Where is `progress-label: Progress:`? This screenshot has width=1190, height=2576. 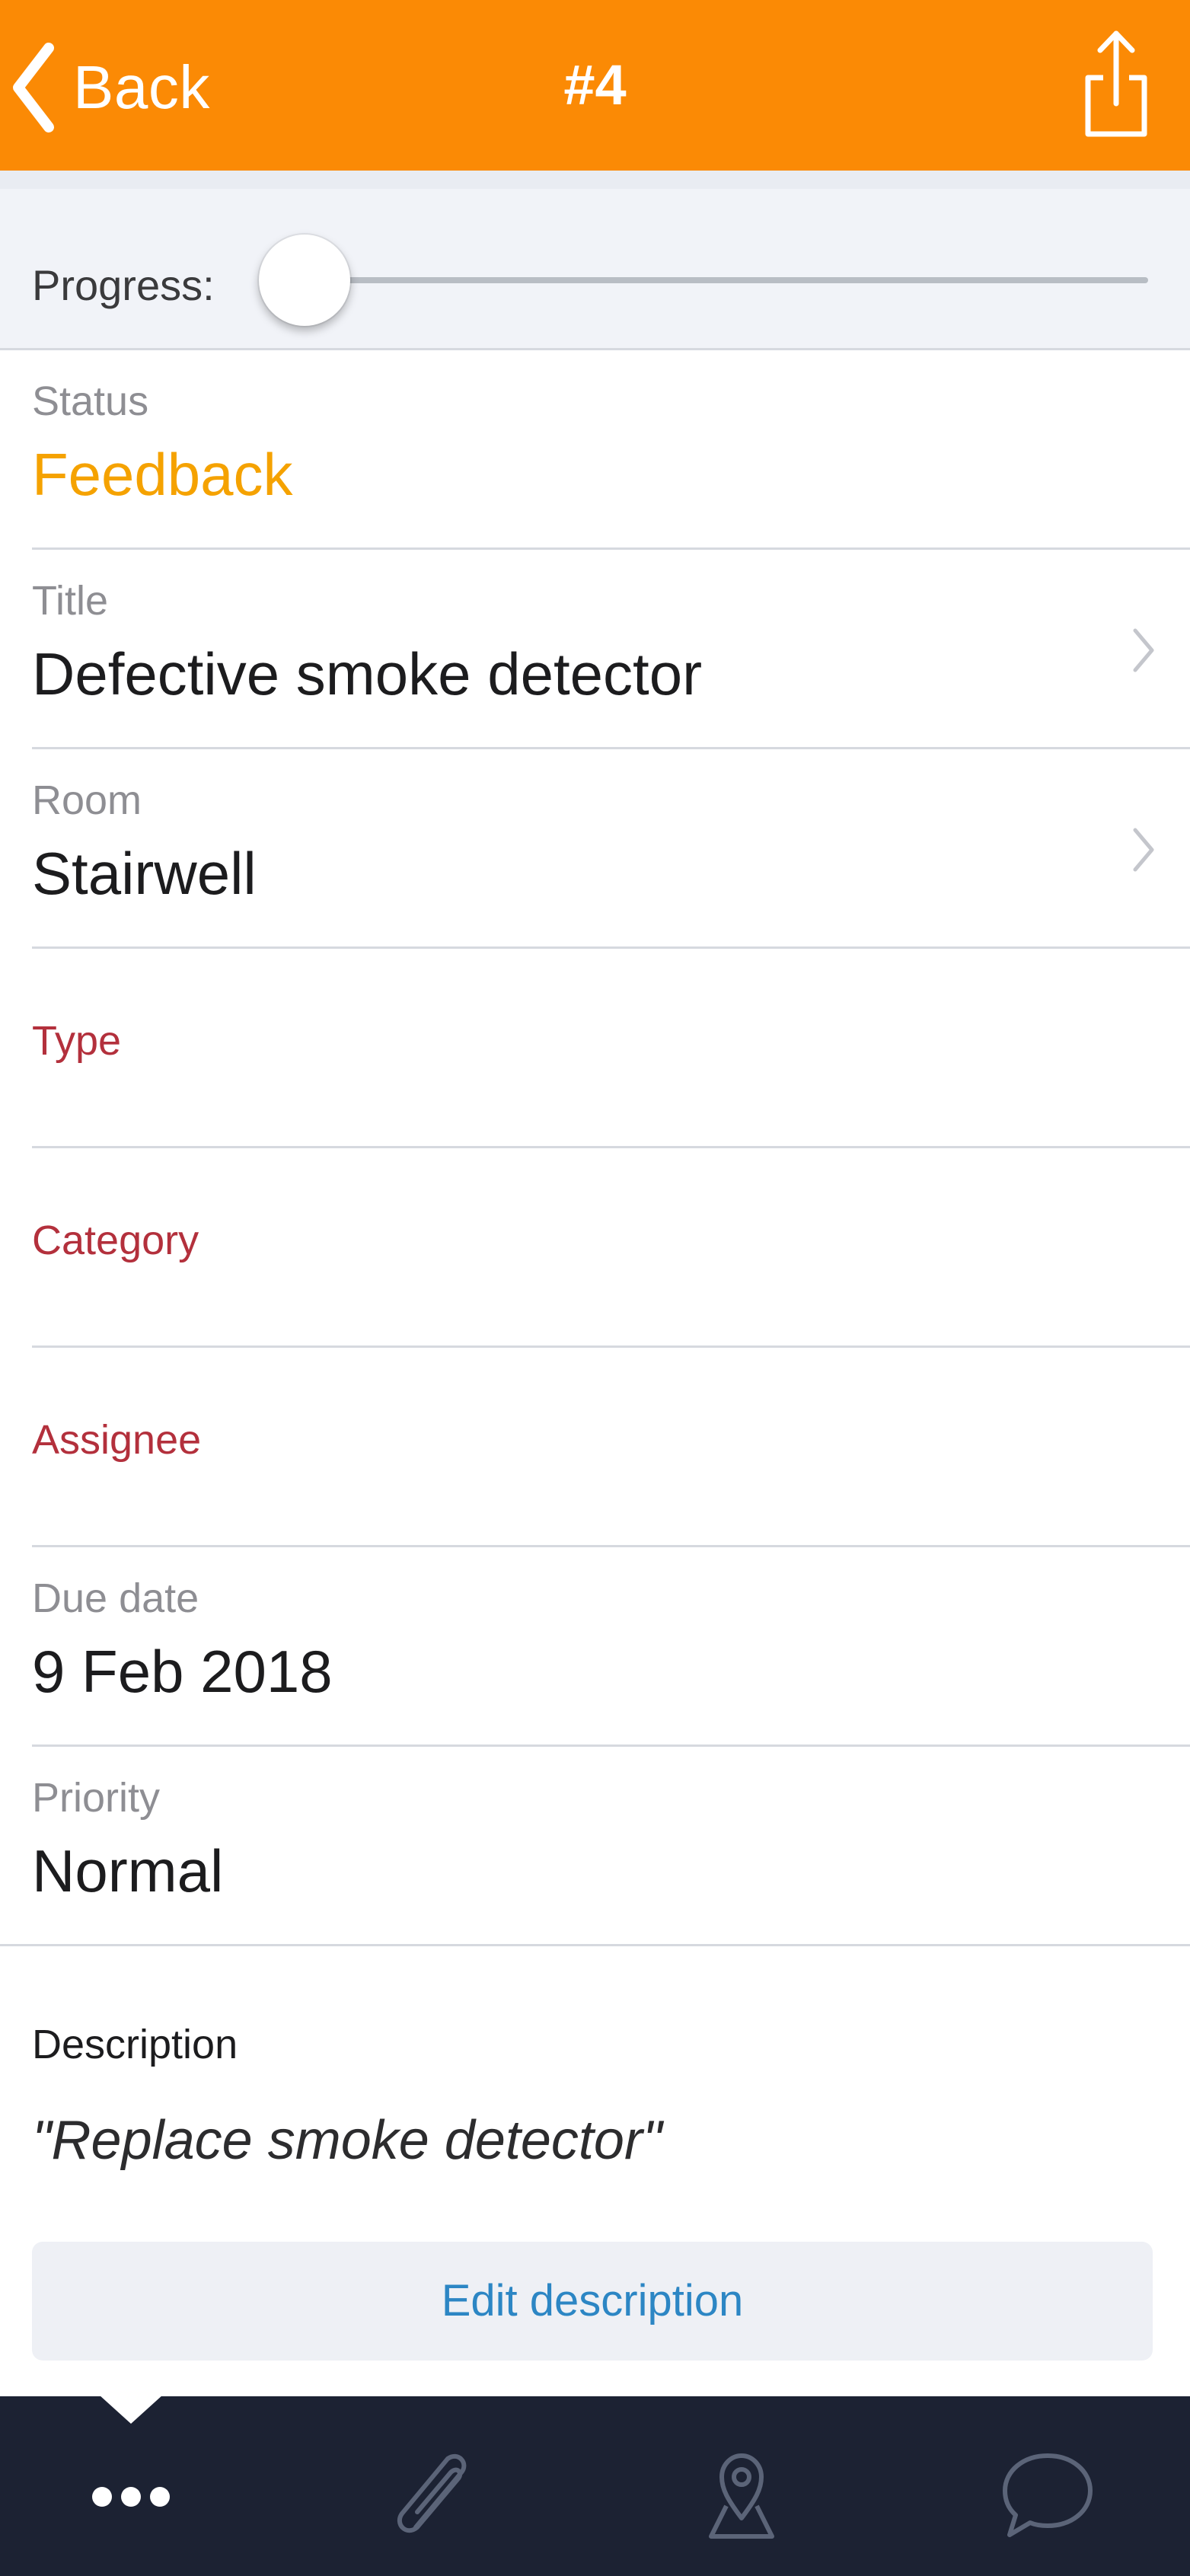
progress-label: Progress: is located at coordinates (123, 285).